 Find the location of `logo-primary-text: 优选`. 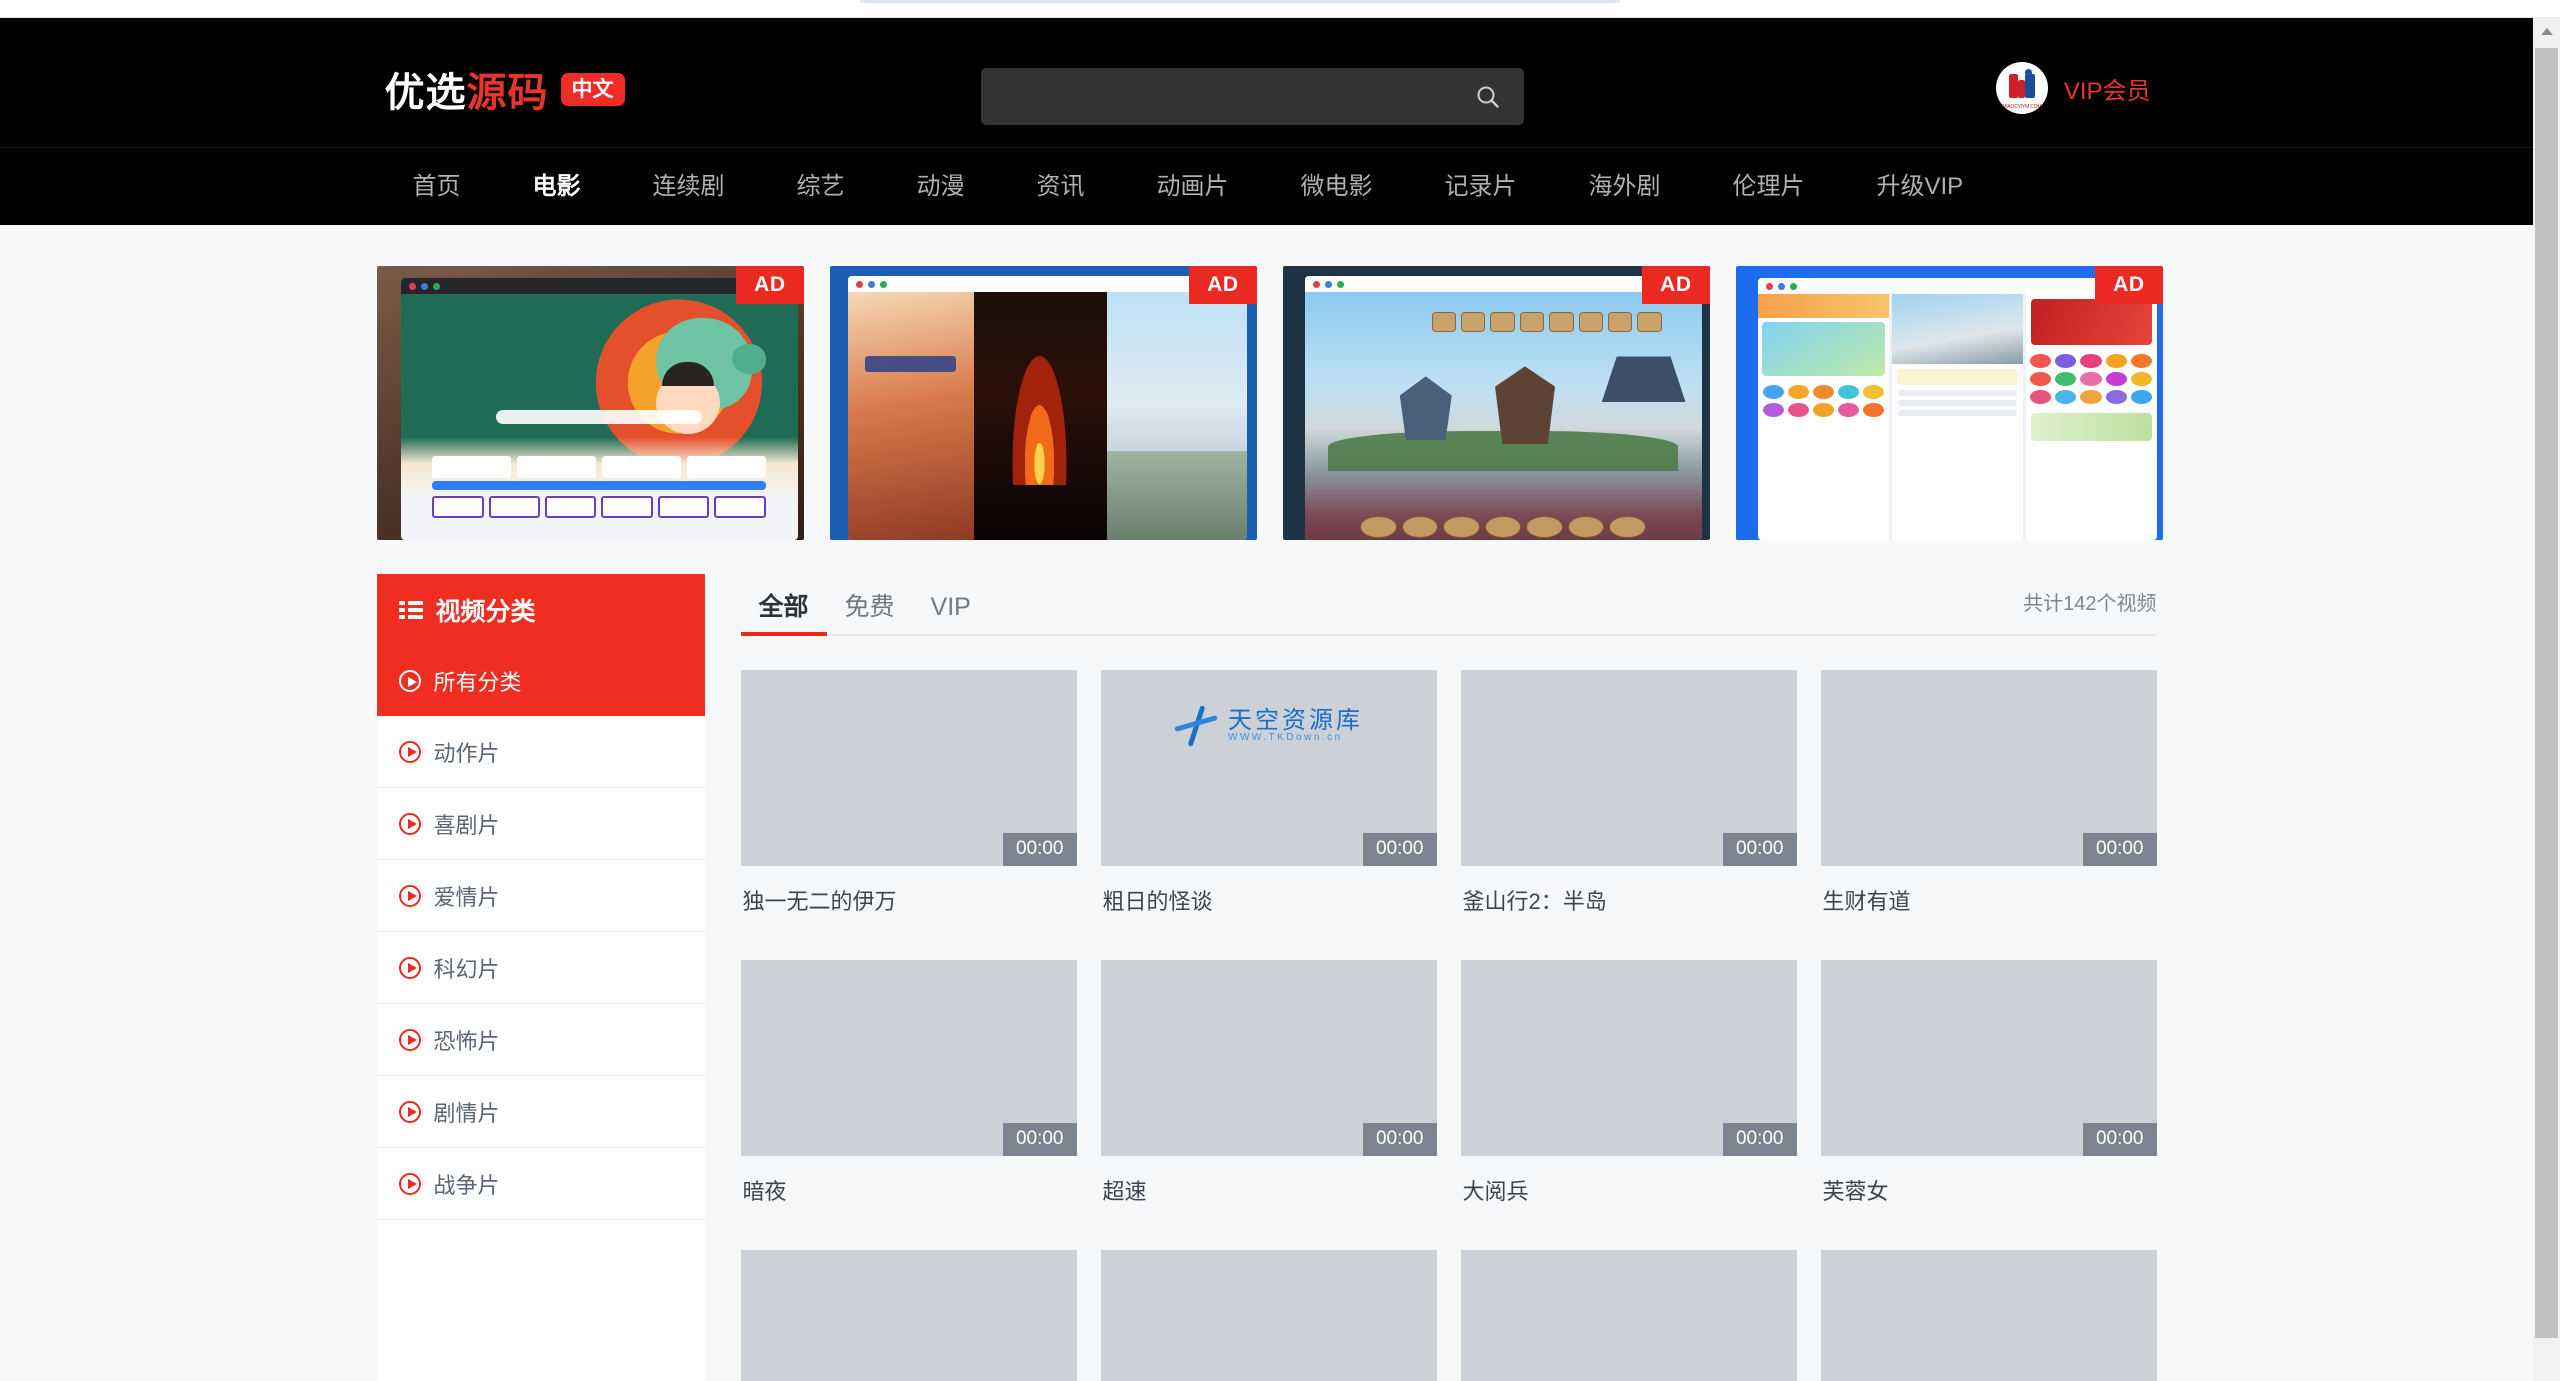

logo-primary-text: 优选 is located at coordinates (425, 93).